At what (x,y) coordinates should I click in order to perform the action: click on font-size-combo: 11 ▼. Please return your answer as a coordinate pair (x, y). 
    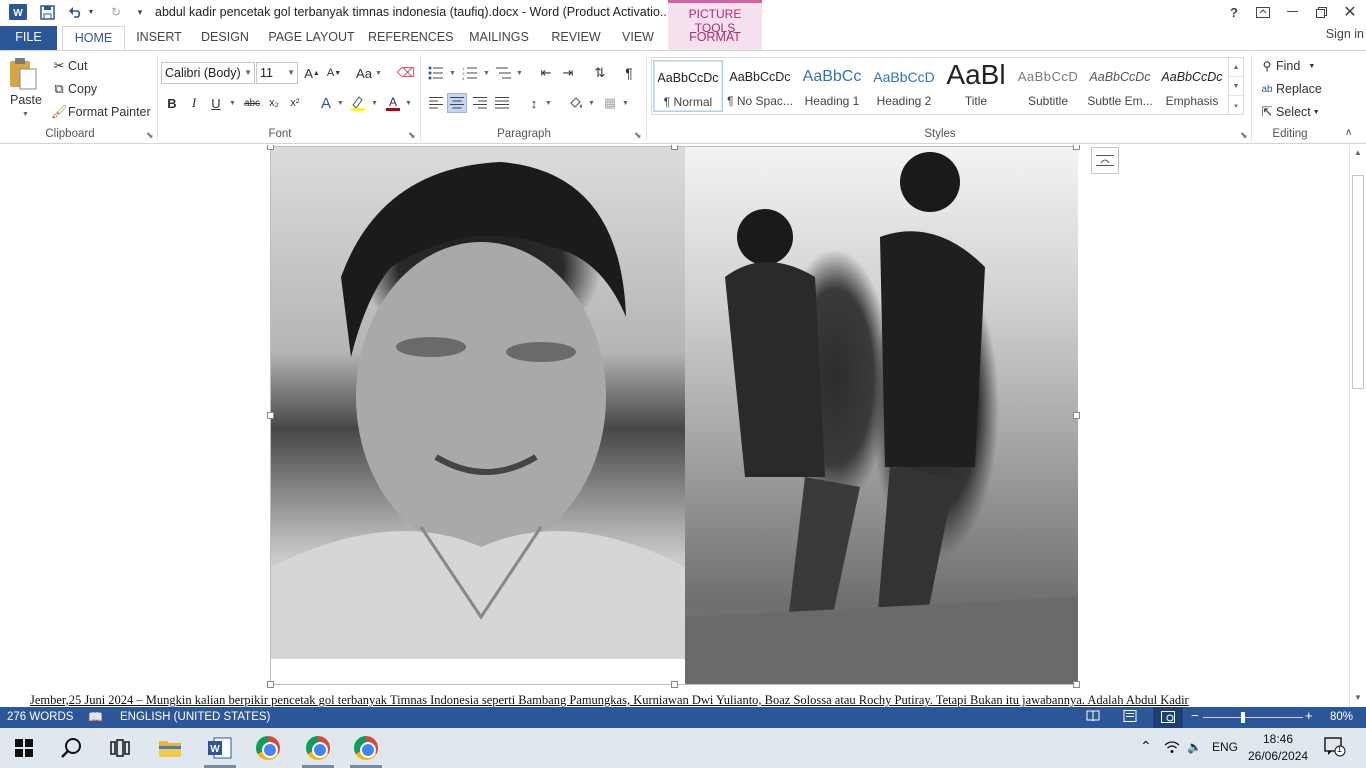
    Looking at the image, I should click on (277, 73).